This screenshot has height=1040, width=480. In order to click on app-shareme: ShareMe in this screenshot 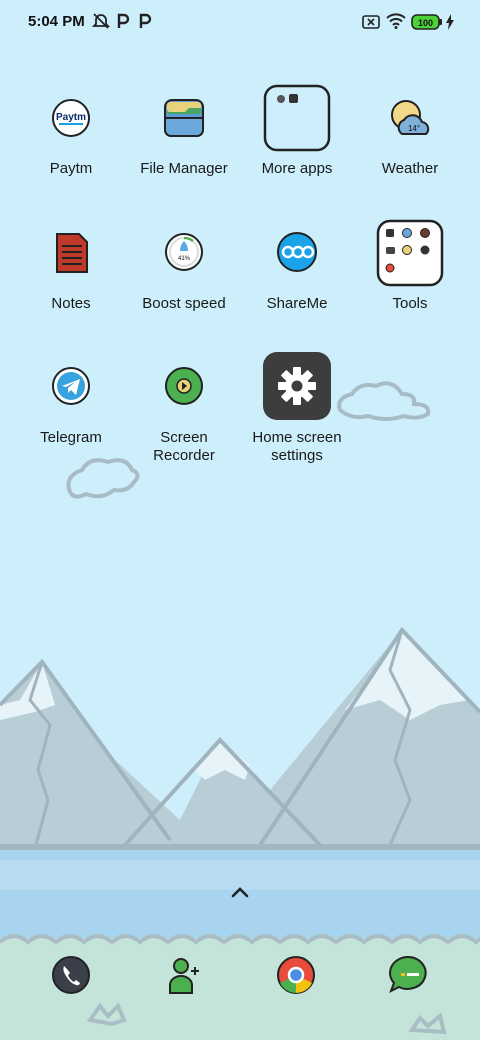, I will do `click(297, 265)`.